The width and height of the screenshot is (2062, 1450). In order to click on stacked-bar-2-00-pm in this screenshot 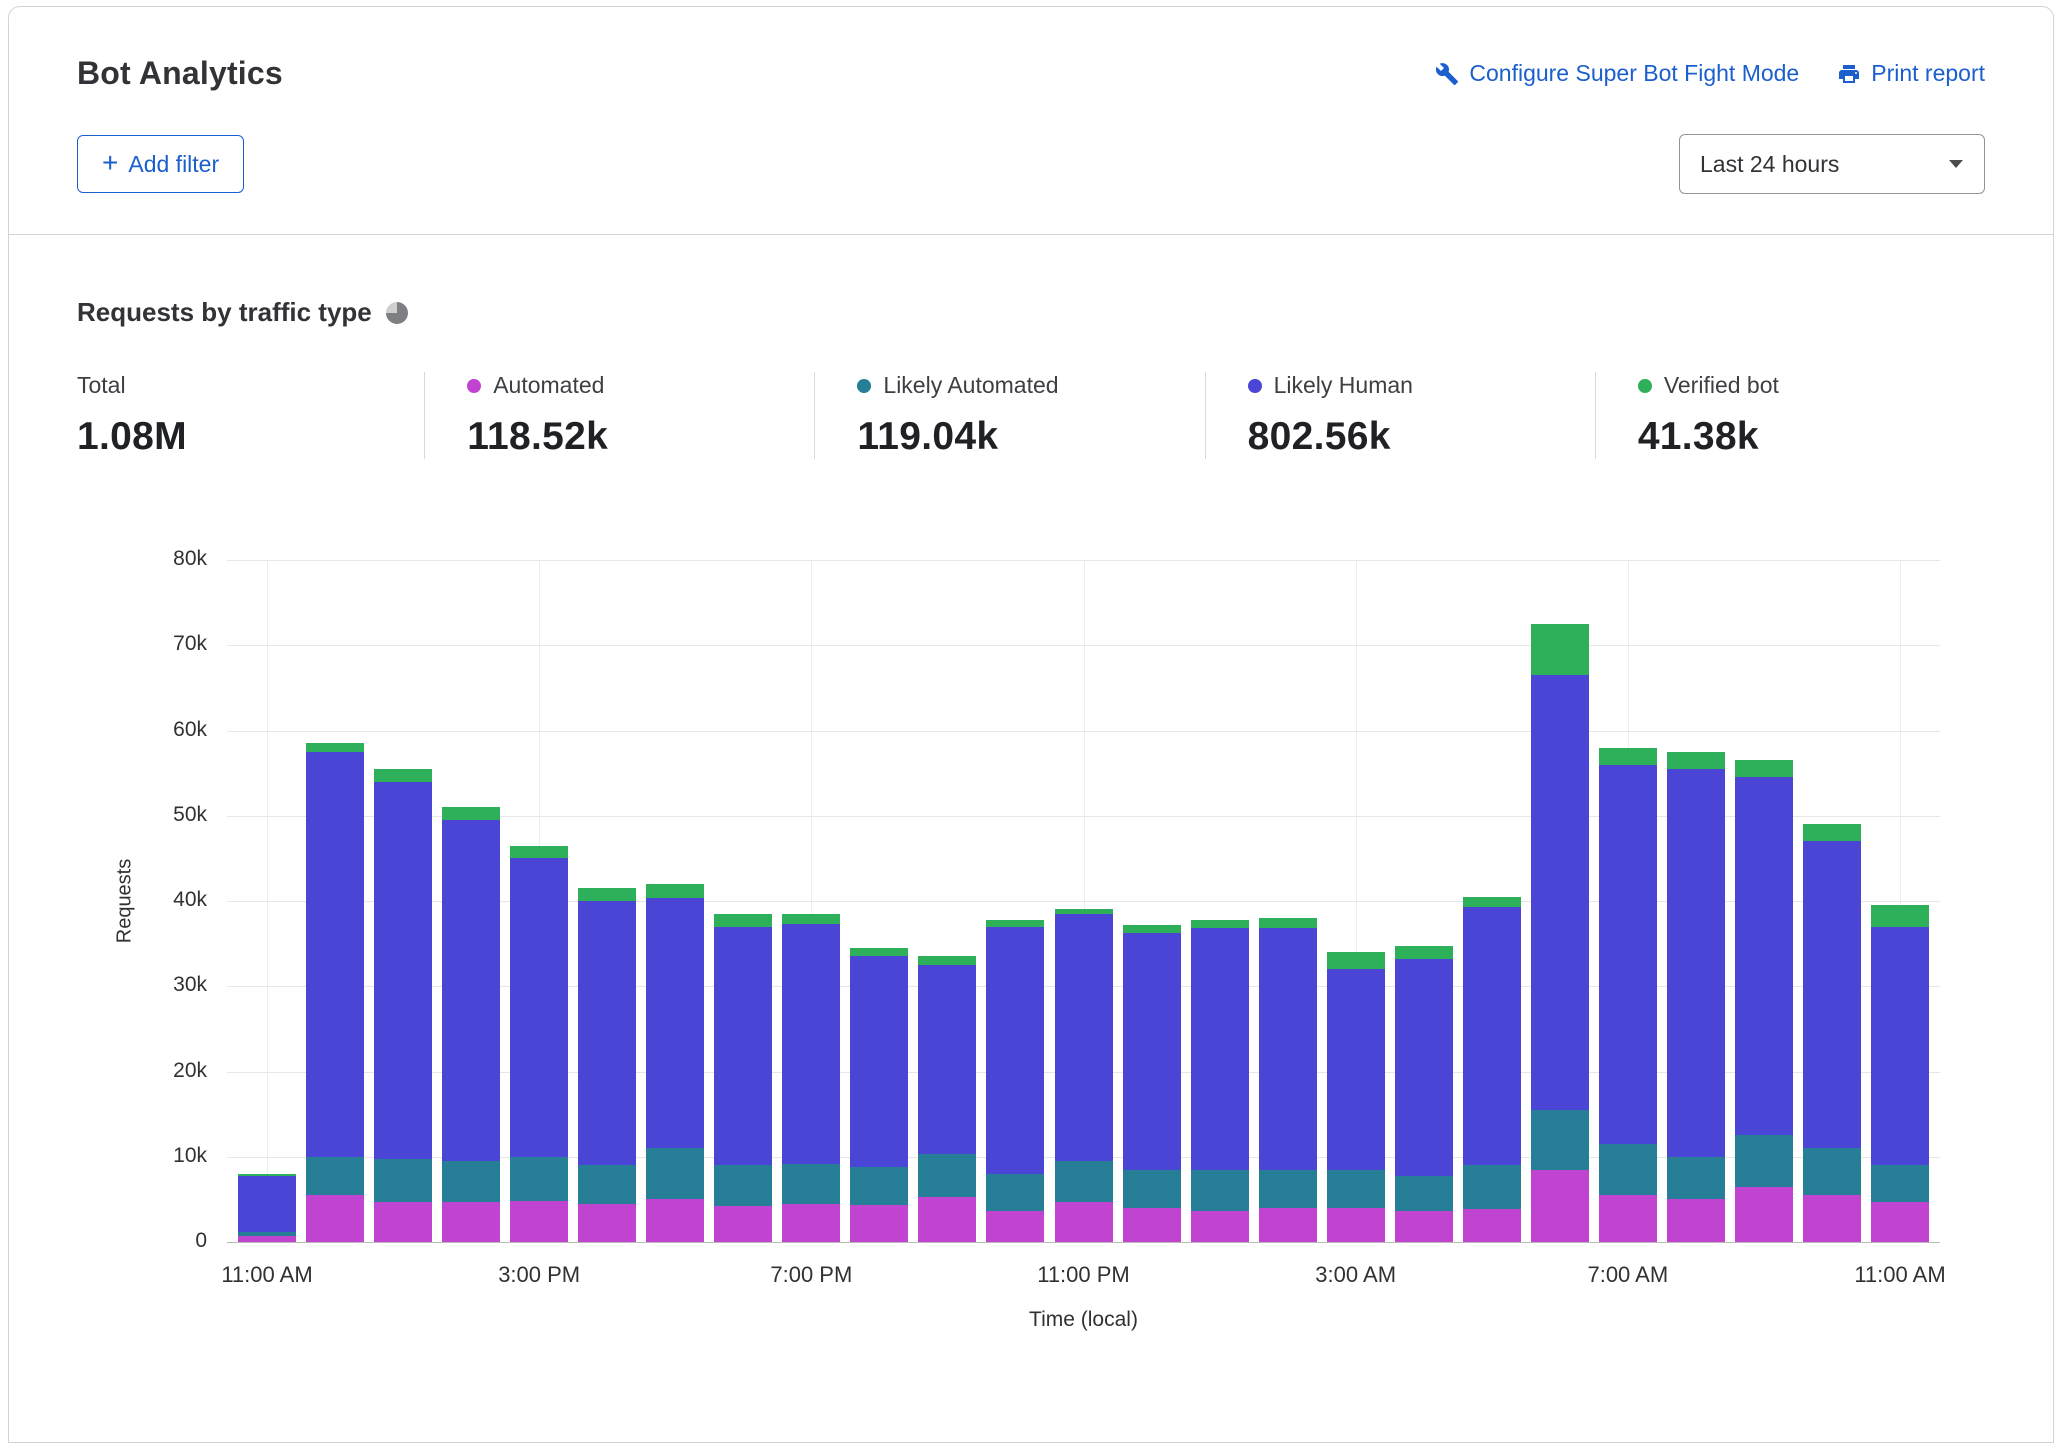, I will do `click(471, 901)`.